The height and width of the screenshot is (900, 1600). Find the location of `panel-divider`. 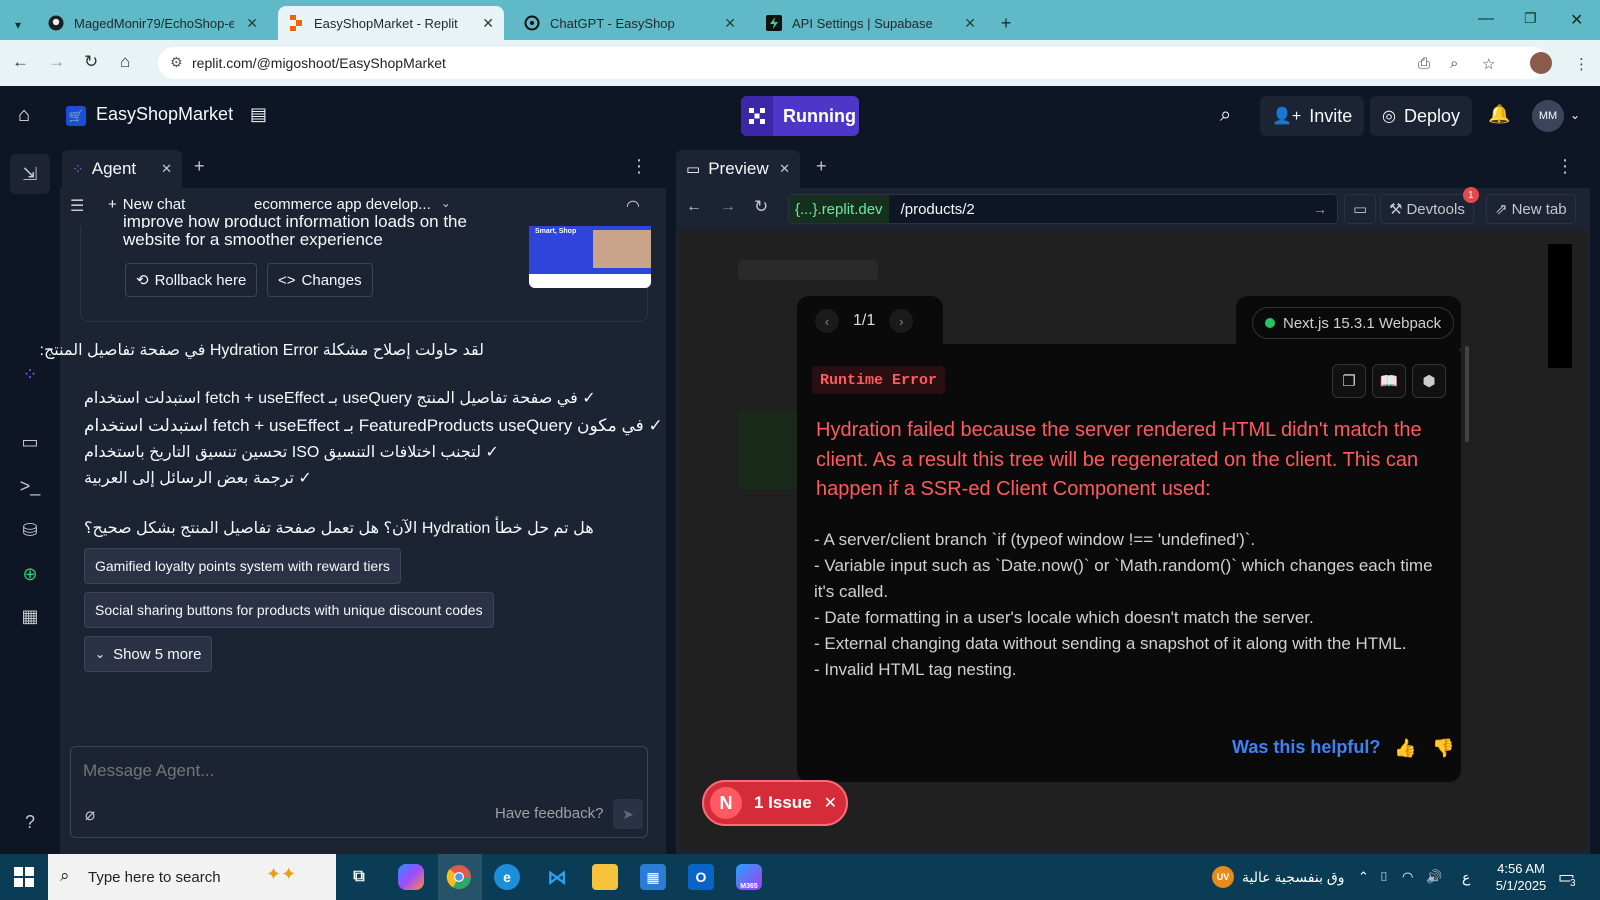

panel-divider is located at coordinates (671, 500).